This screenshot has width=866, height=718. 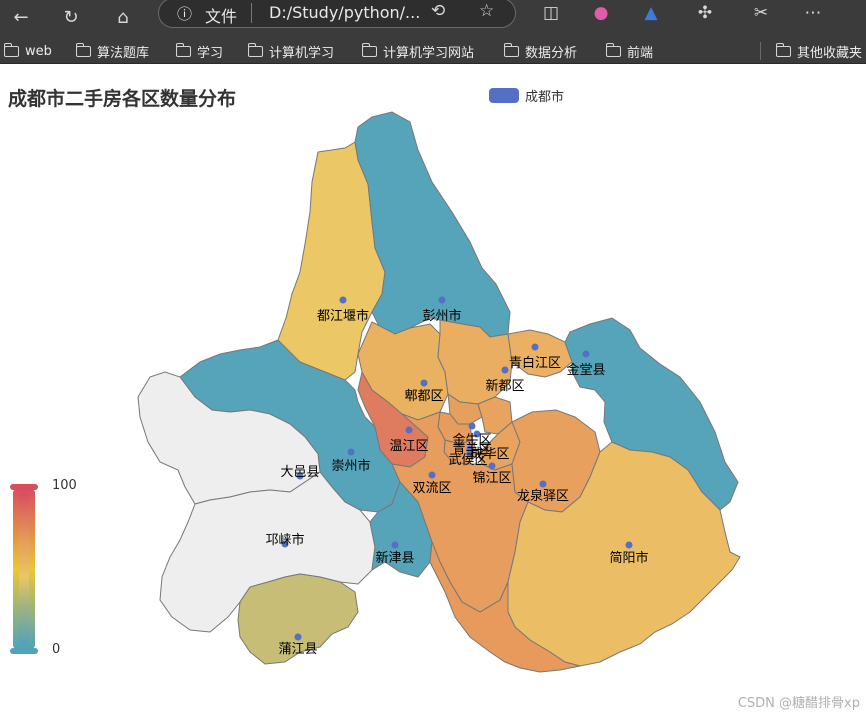 What do you see at coordinates (302, 53) in the screenshot?
I see `bookmark-label: 计算机学习` at bounding box center [302, 53].